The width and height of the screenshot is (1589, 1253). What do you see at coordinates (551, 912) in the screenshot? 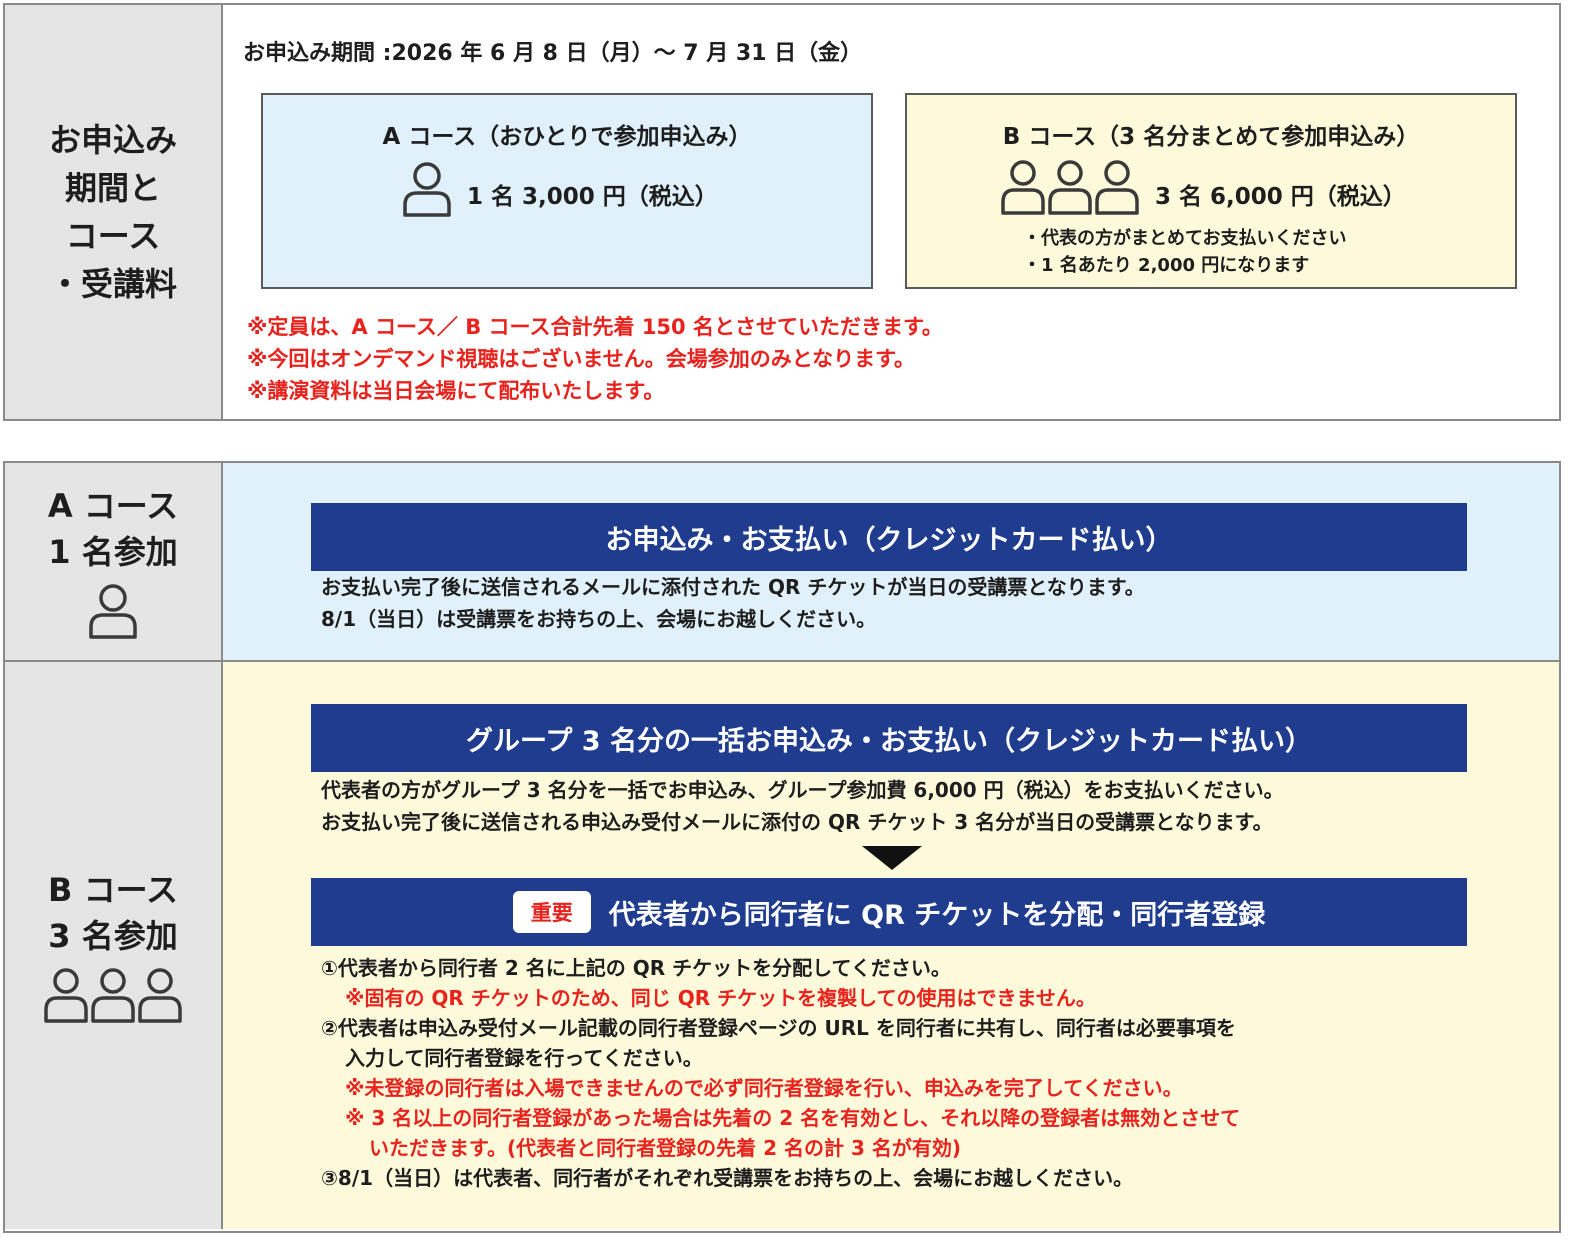
I see `important-badge: 重要` at bounding box center [551, 912].